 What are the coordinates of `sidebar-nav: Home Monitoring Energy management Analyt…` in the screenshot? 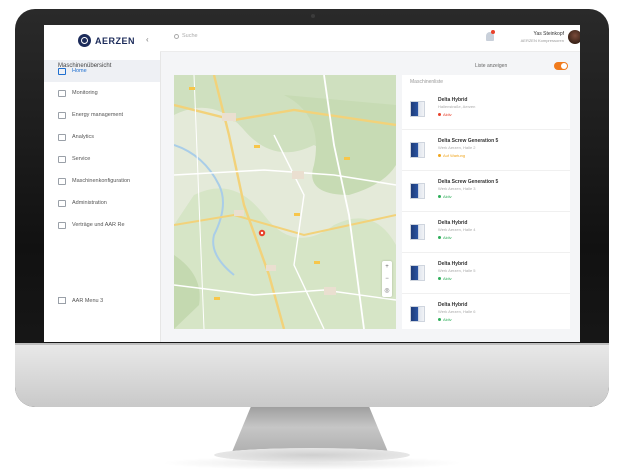 It's located at (102, 148).